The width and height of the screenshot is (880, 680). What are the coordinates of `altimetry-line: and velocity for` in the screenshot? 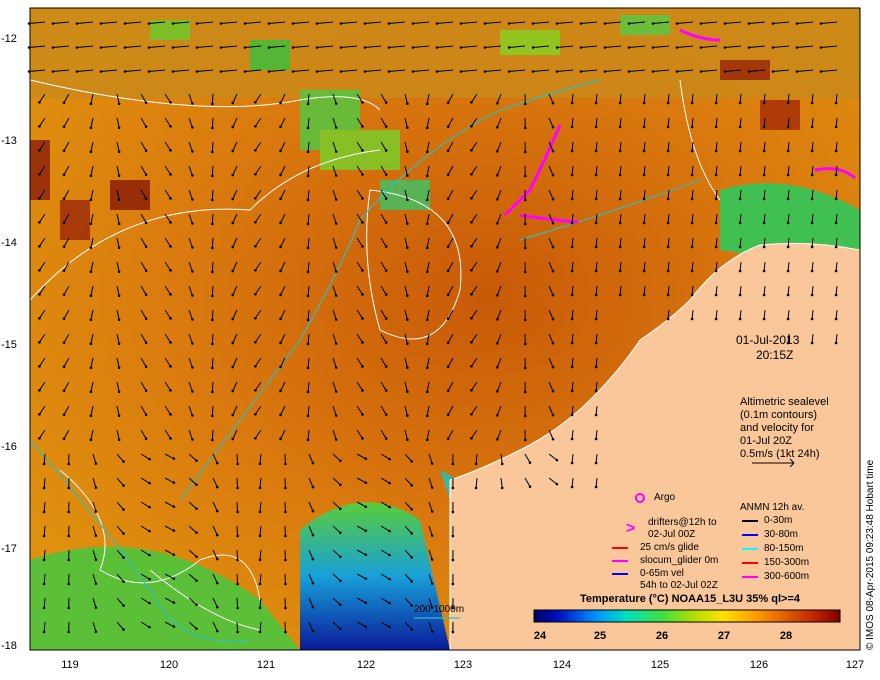 It's located at (777, 428).